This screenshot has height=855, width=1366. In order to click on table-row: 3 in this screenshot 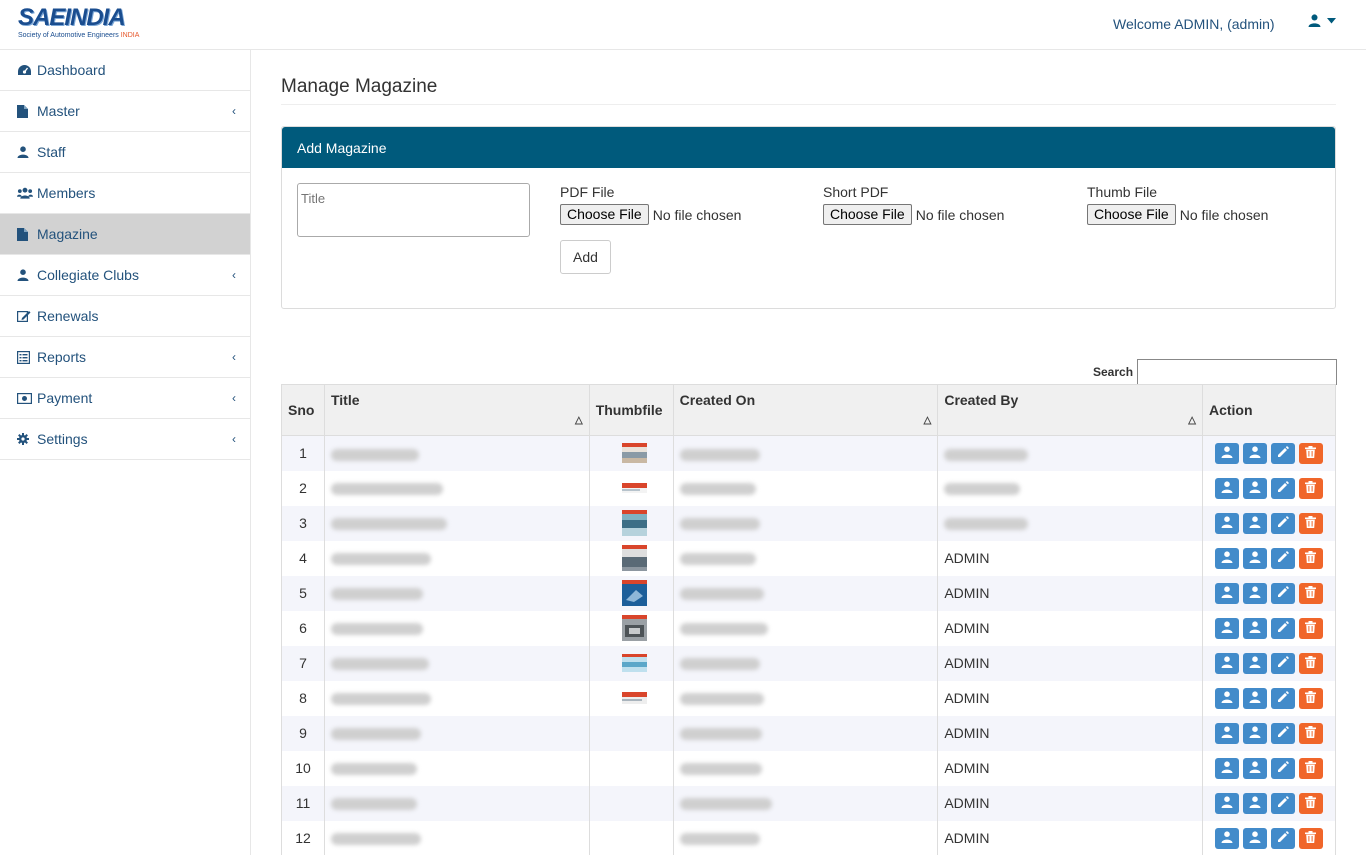, I will do `click(809, 523)`.